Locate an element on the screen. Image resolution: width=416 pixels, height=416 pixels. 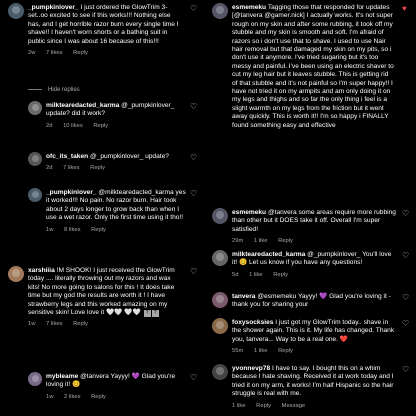
comment-meta: 2d 10 likes Reply is located at coordinates (116, 126).